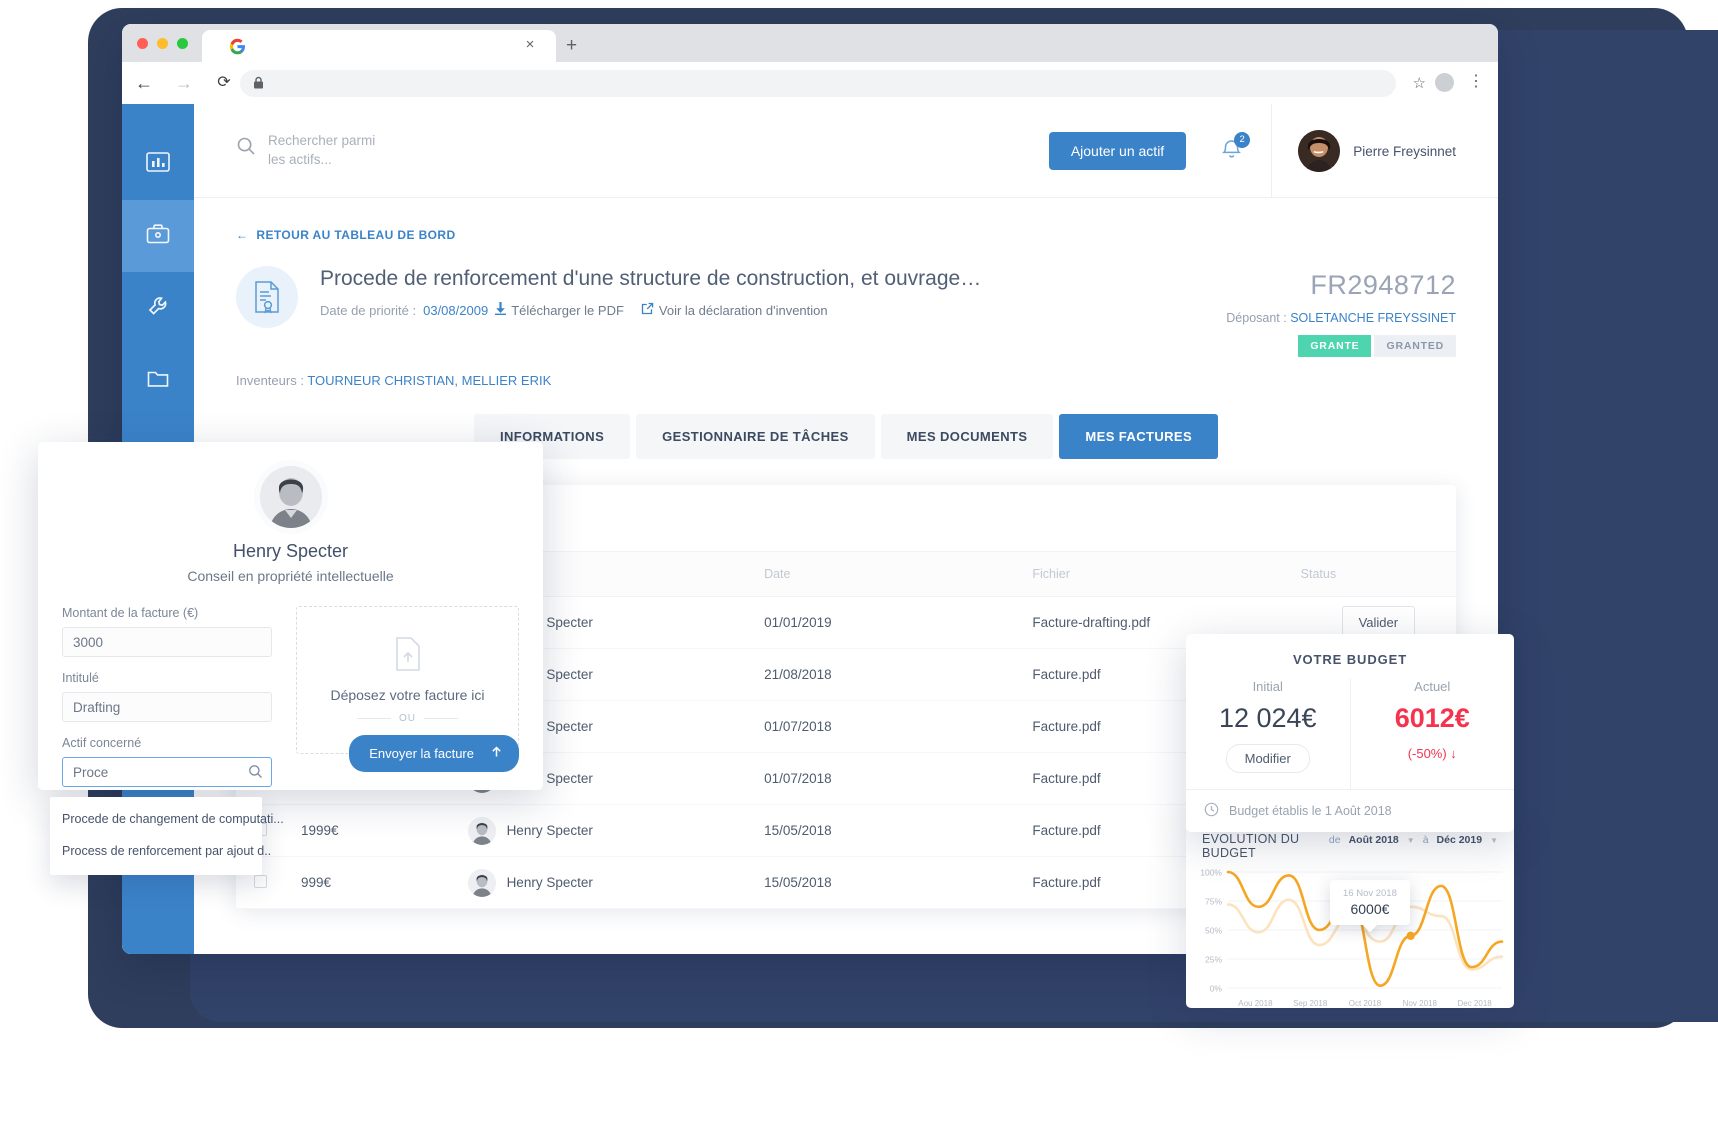 The height and width of the screenshot is (1141, 1718). Describe the element at coordinates (1384, 151) in the screenshot. I see `user-menu: Pierre Freysinnet` at that location.